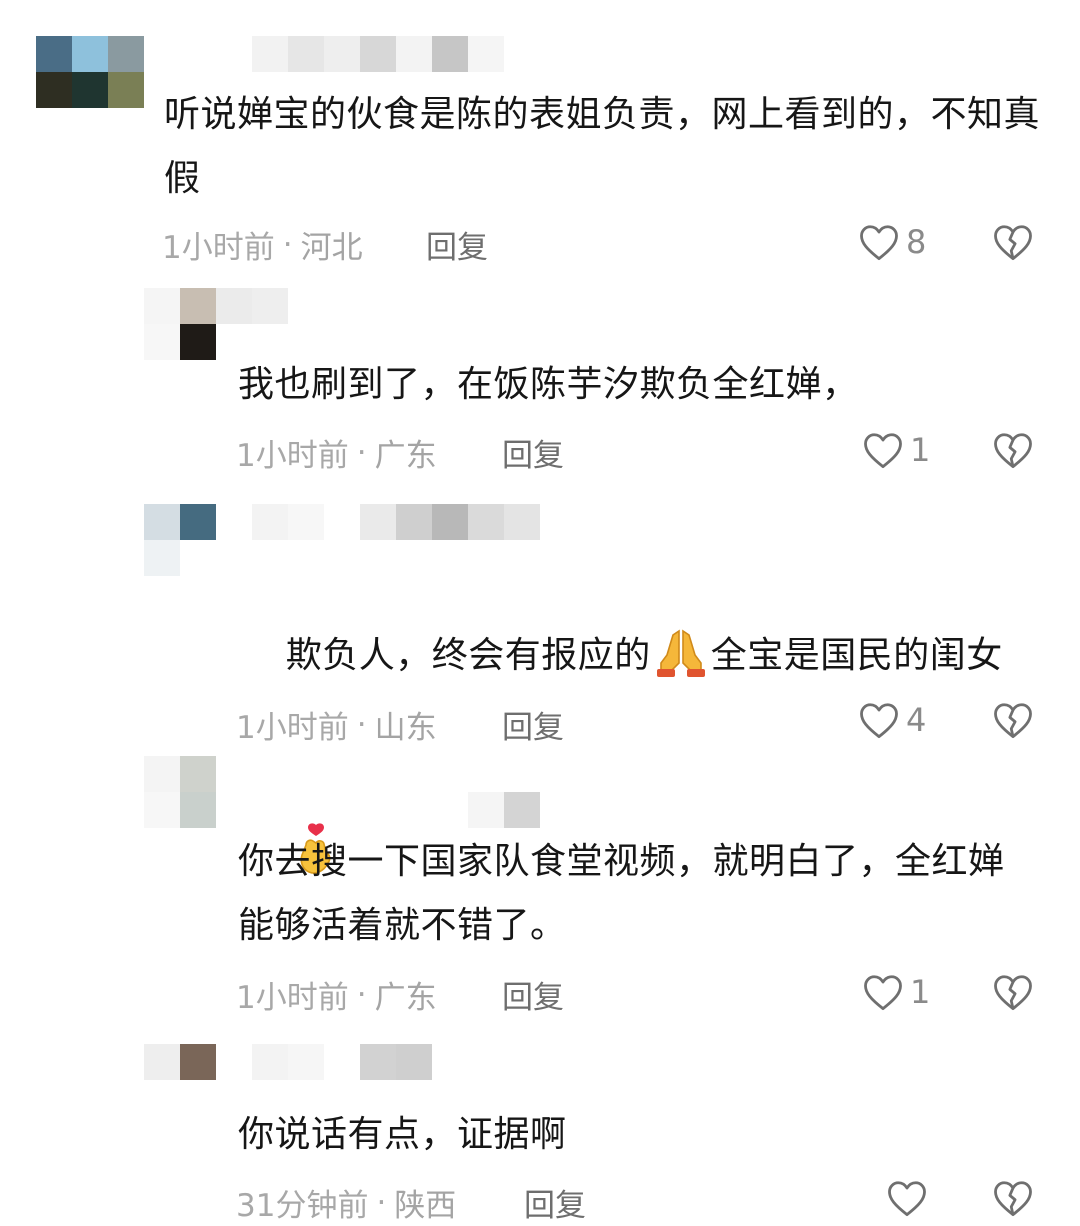 Image resolution: width=1080 pixels, height=1226 pixels. Describe the element at coordinates (402, 1134) in the screenshot. I see `comment-text: 你说话有点，证据啊` at that location.